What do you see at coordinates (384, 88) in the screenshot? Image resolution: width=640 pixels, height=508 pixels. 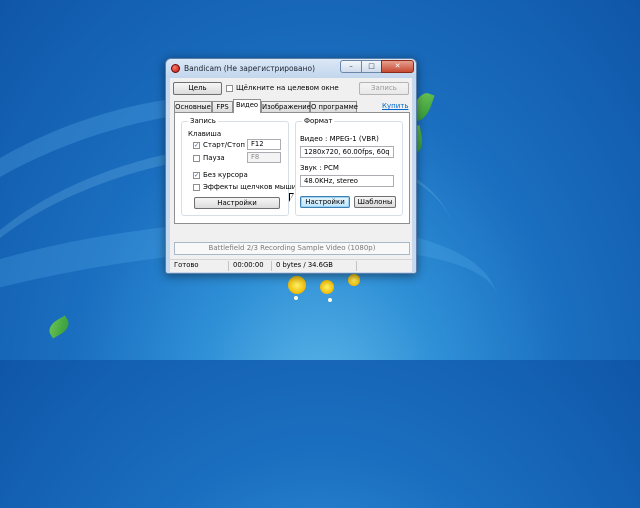 I see `record-button: Запись` at bounding box center [384, 88].